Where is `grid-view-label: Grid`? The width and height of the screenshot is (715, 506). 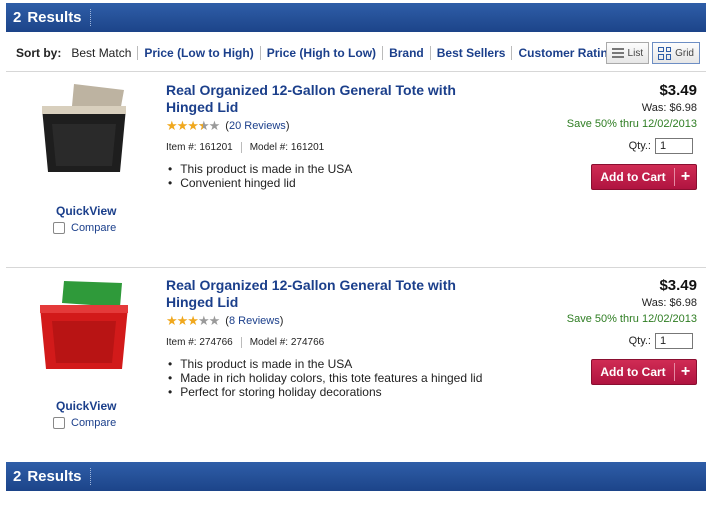 grid-view-label: Grid is located at coordinates (684, 53).